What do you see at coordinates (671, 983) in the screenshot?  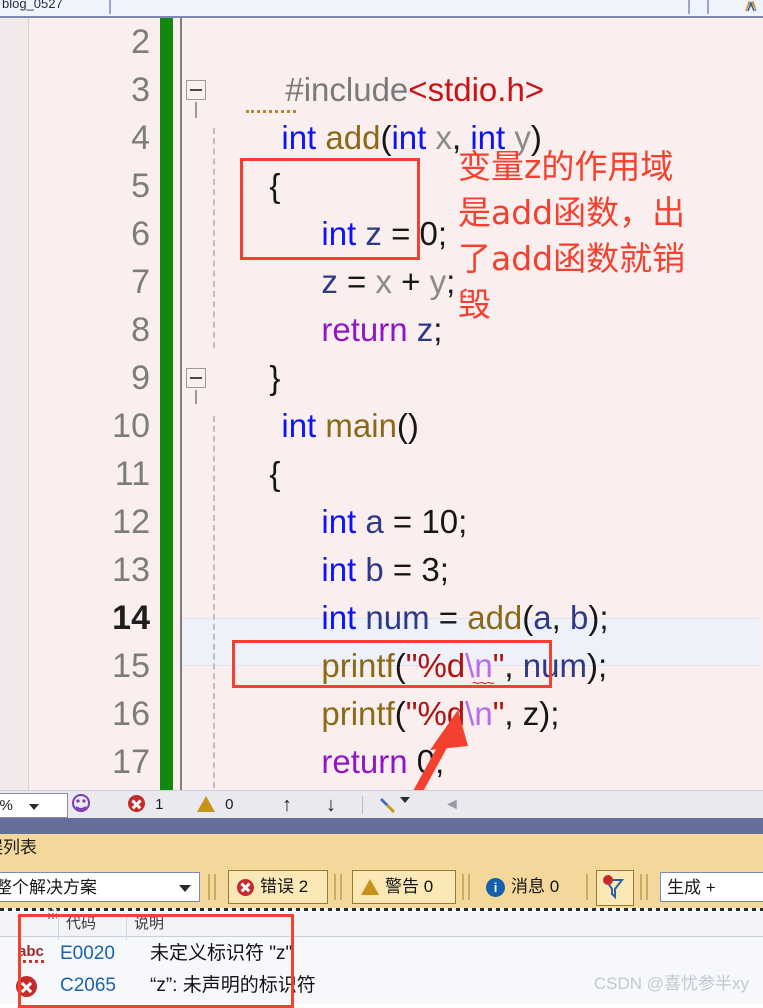 I see `csdn-watermark: CSDN @喜忧参半xy` at bounding box center [671, 983].